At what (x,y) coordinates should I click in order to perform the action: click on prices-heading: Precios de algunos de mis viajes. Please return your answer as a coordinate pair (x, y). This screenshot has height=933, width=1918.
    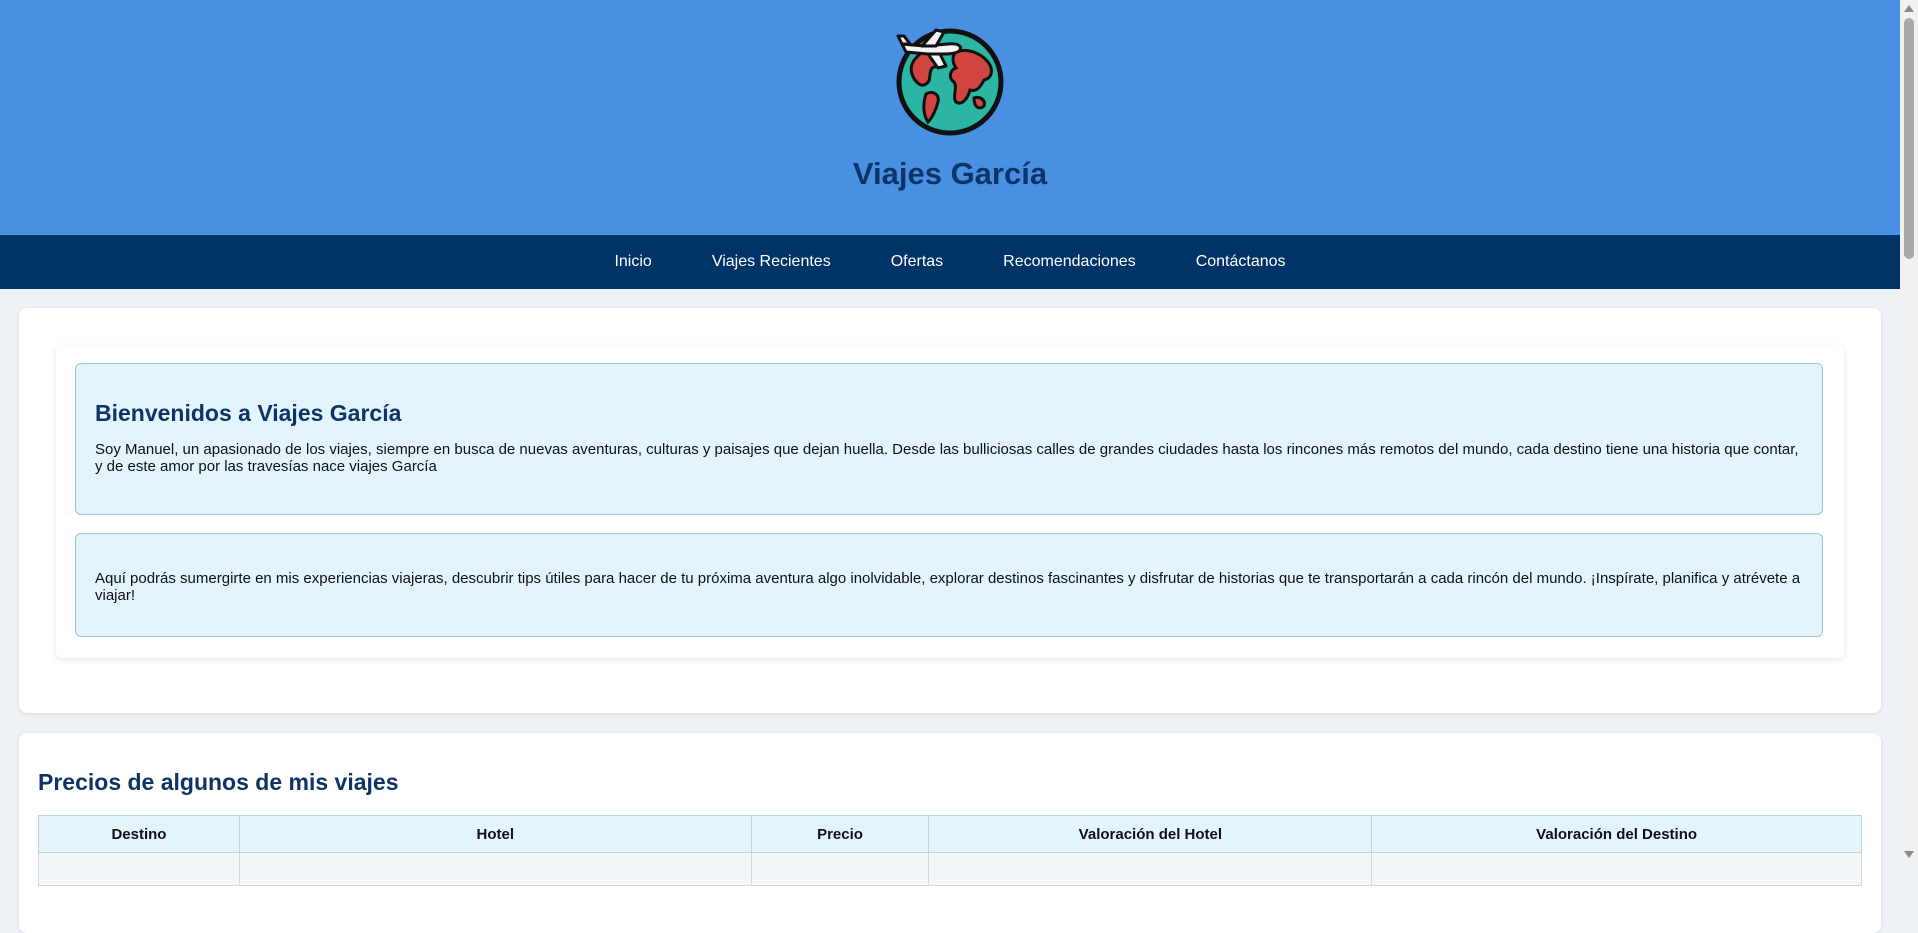
    Looking at the image, I should click on (218, 782).